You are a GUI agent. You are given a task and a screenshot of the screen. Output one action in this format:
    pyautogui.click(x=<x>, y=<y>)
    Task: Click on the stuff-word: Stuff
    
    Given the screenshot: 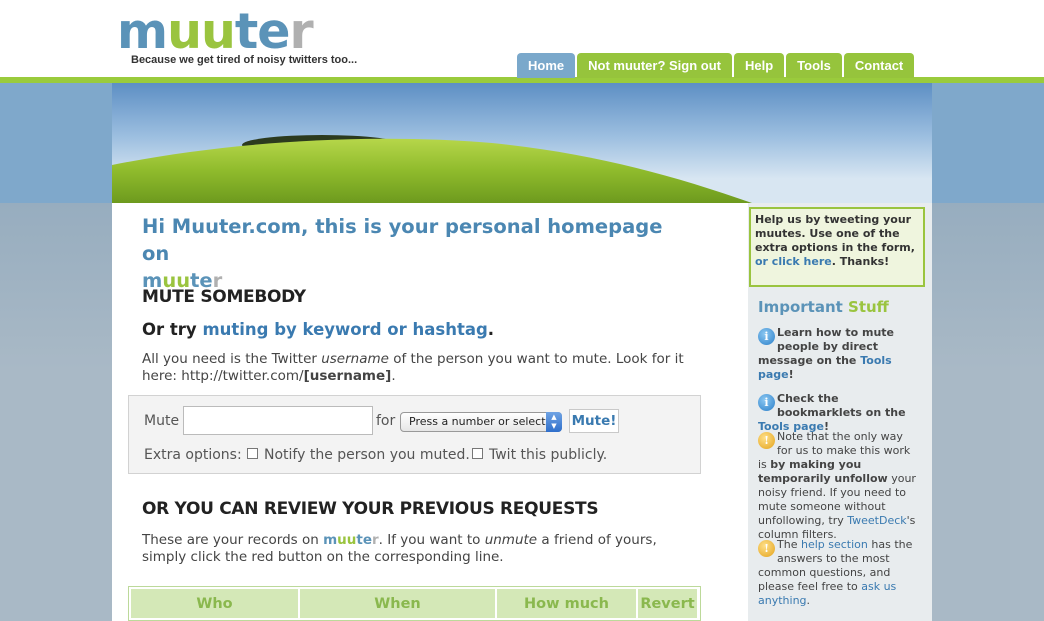 What is the action you would take?
    pyautogui.click(x=868, y=307)
    